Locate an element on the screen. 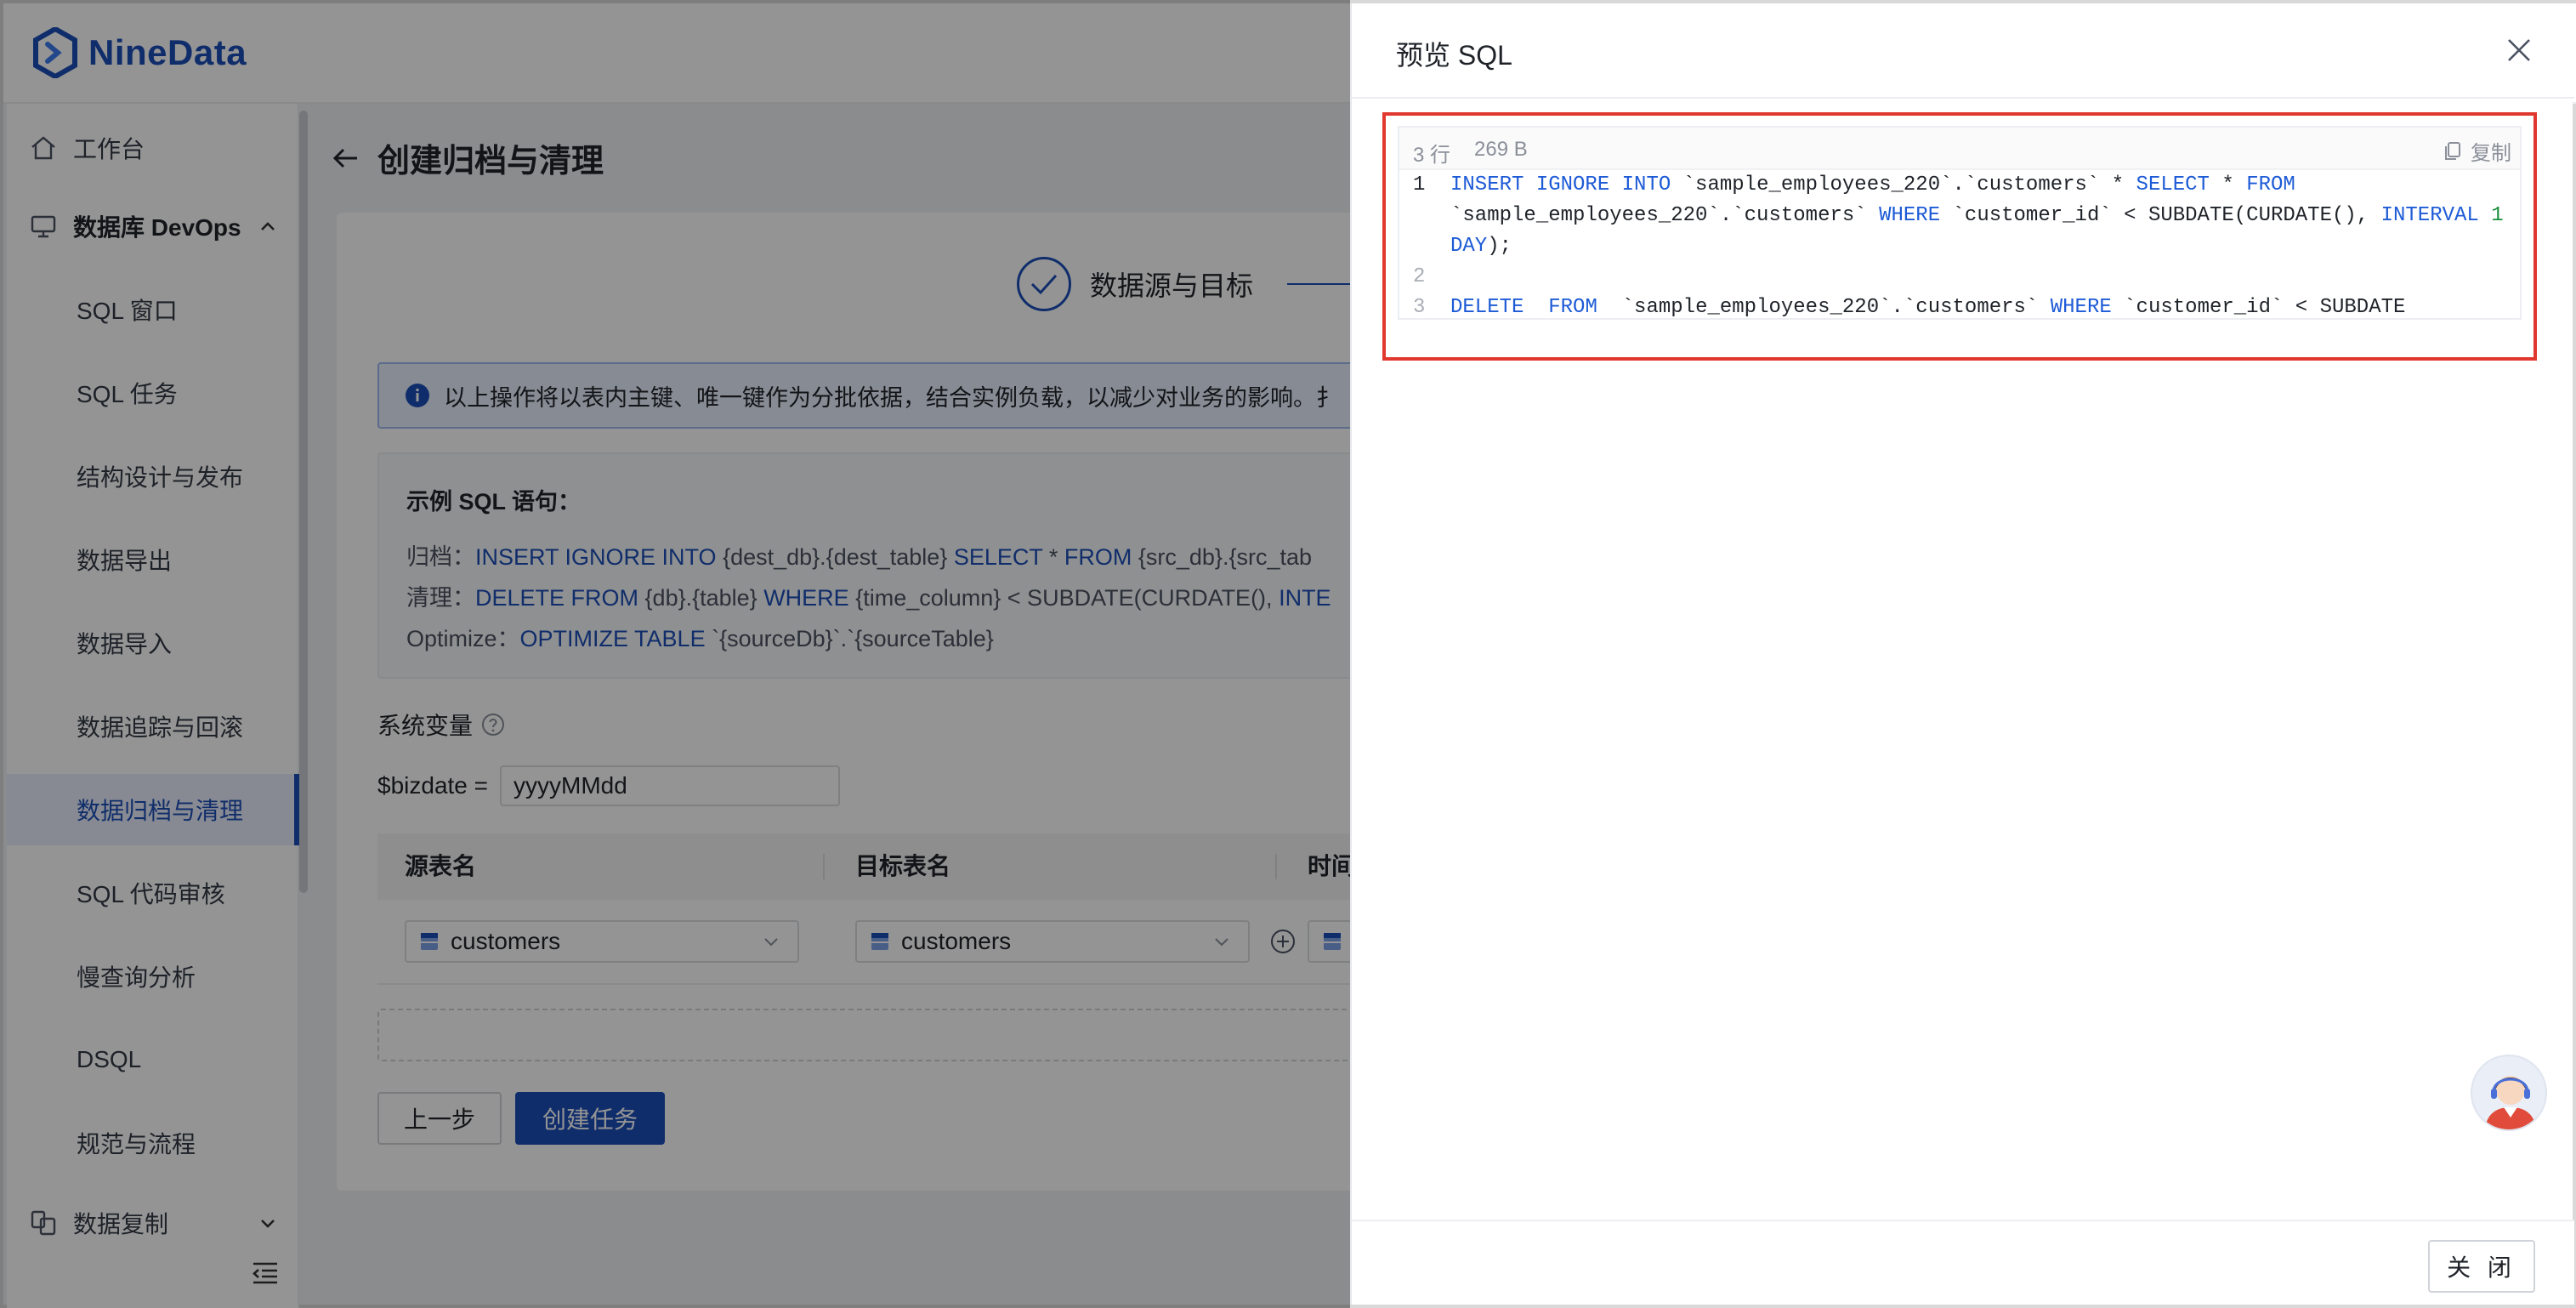  sql-keyword: INTERVAL is located at coordinates (2430, 215).